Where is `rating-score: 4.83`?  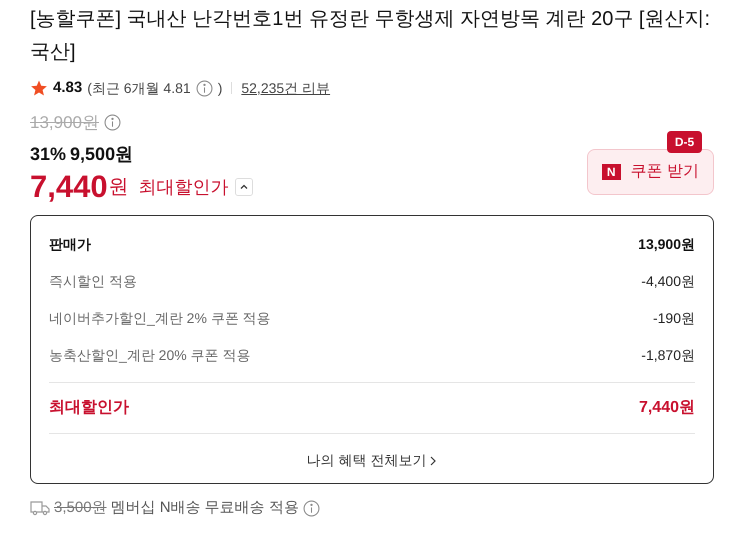
rating-score: 4.83 is located at coordinates (67, 88).